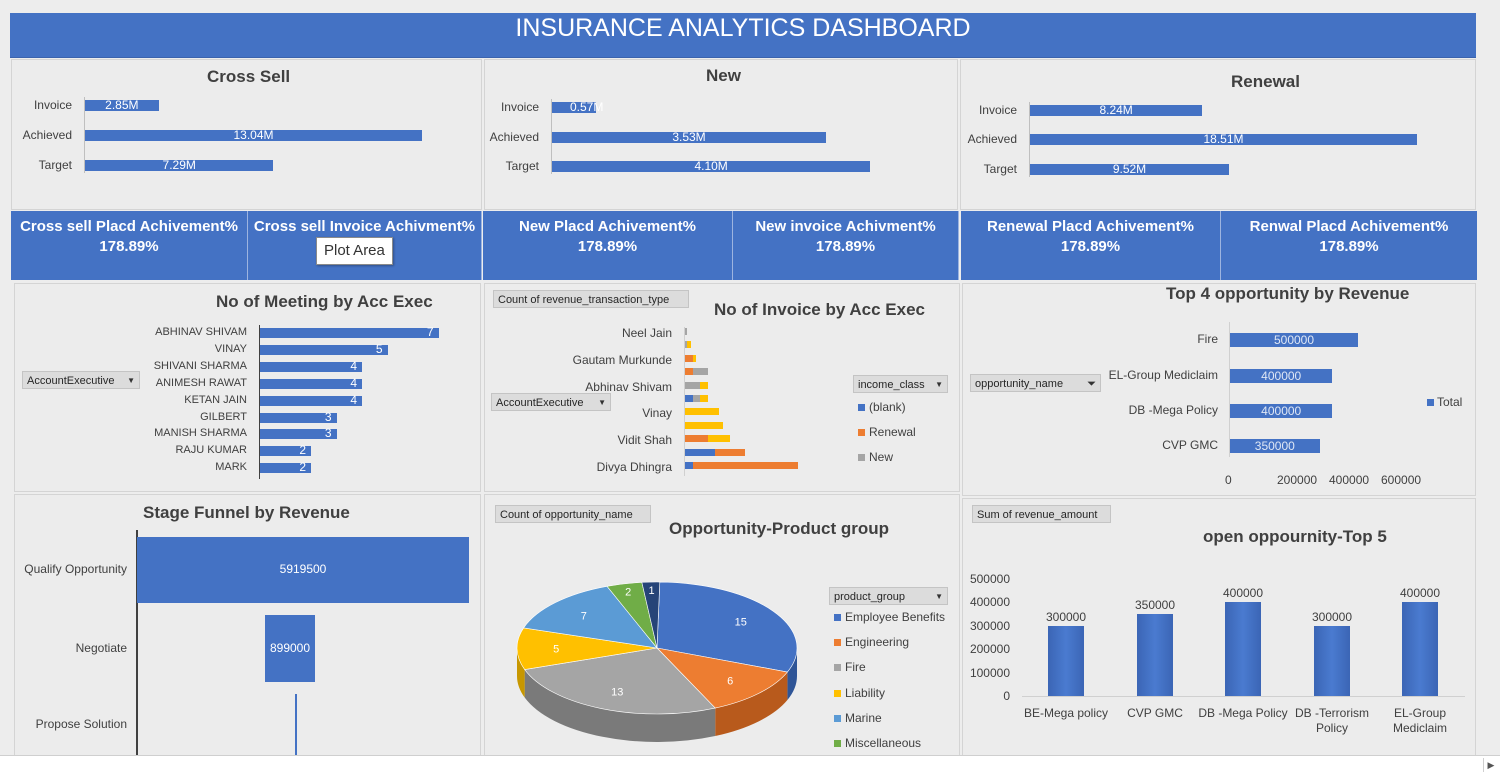 The height and width of the screenshot is (774, 1500). Describe the element at coordinates (1173, 410) in the screenshot. I see `category-label: DB -Mega Policy` at that location.